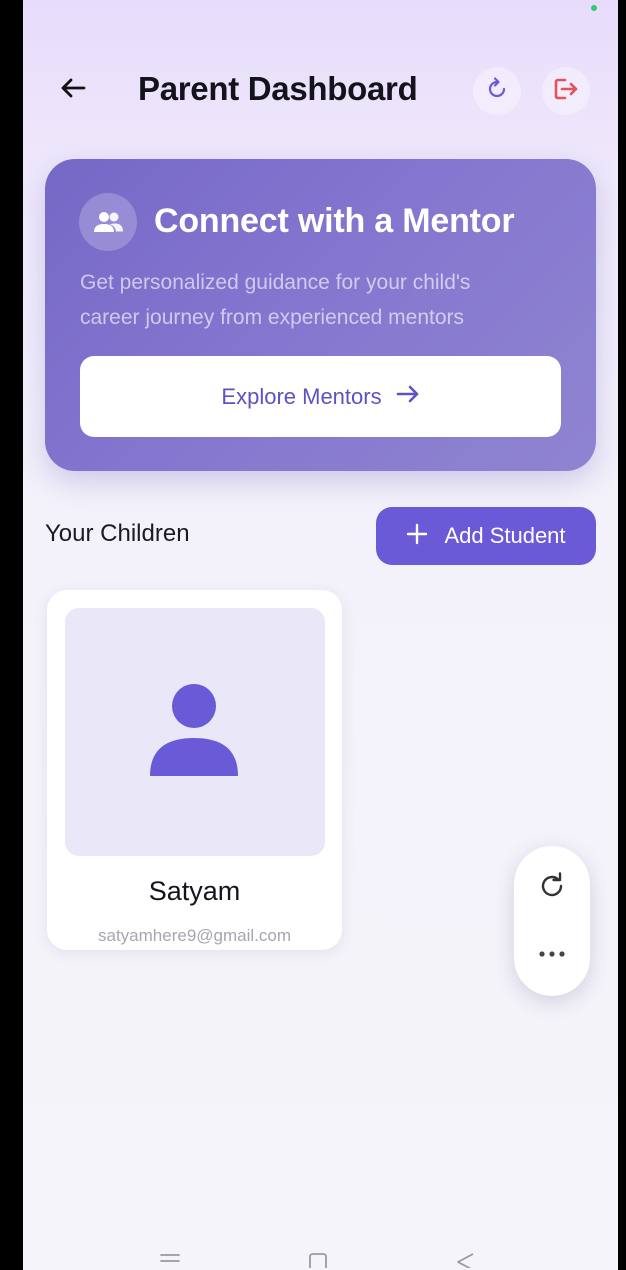  I want to click on section-title: Your Children, so click(117, 533).